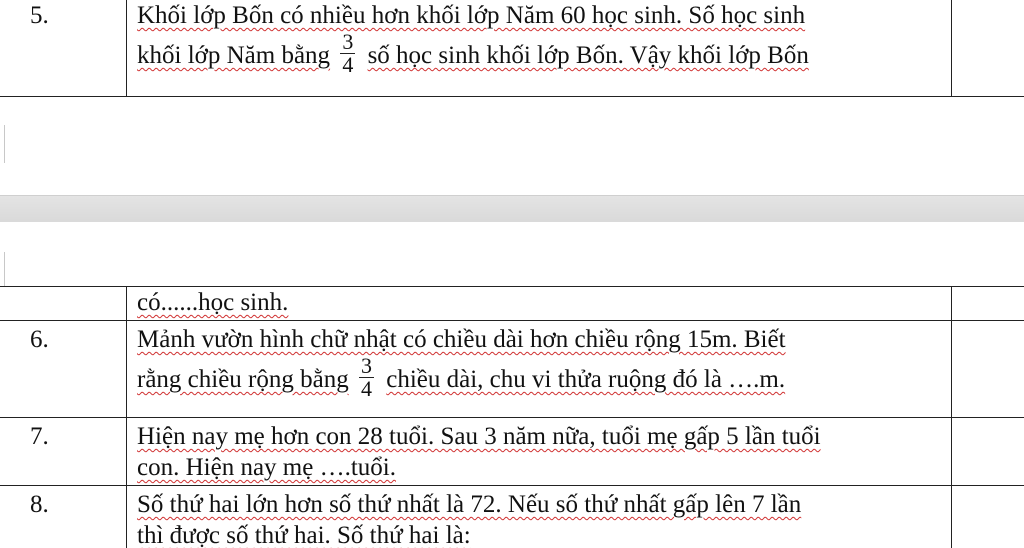 The height and width of the screenshot is (548, 1024). Describe the element at coordinates (586, 380) in the screenshot. I see `question-text-segment: chiều dài, chu vi thửa ruộng đó là ….m.` at that location.